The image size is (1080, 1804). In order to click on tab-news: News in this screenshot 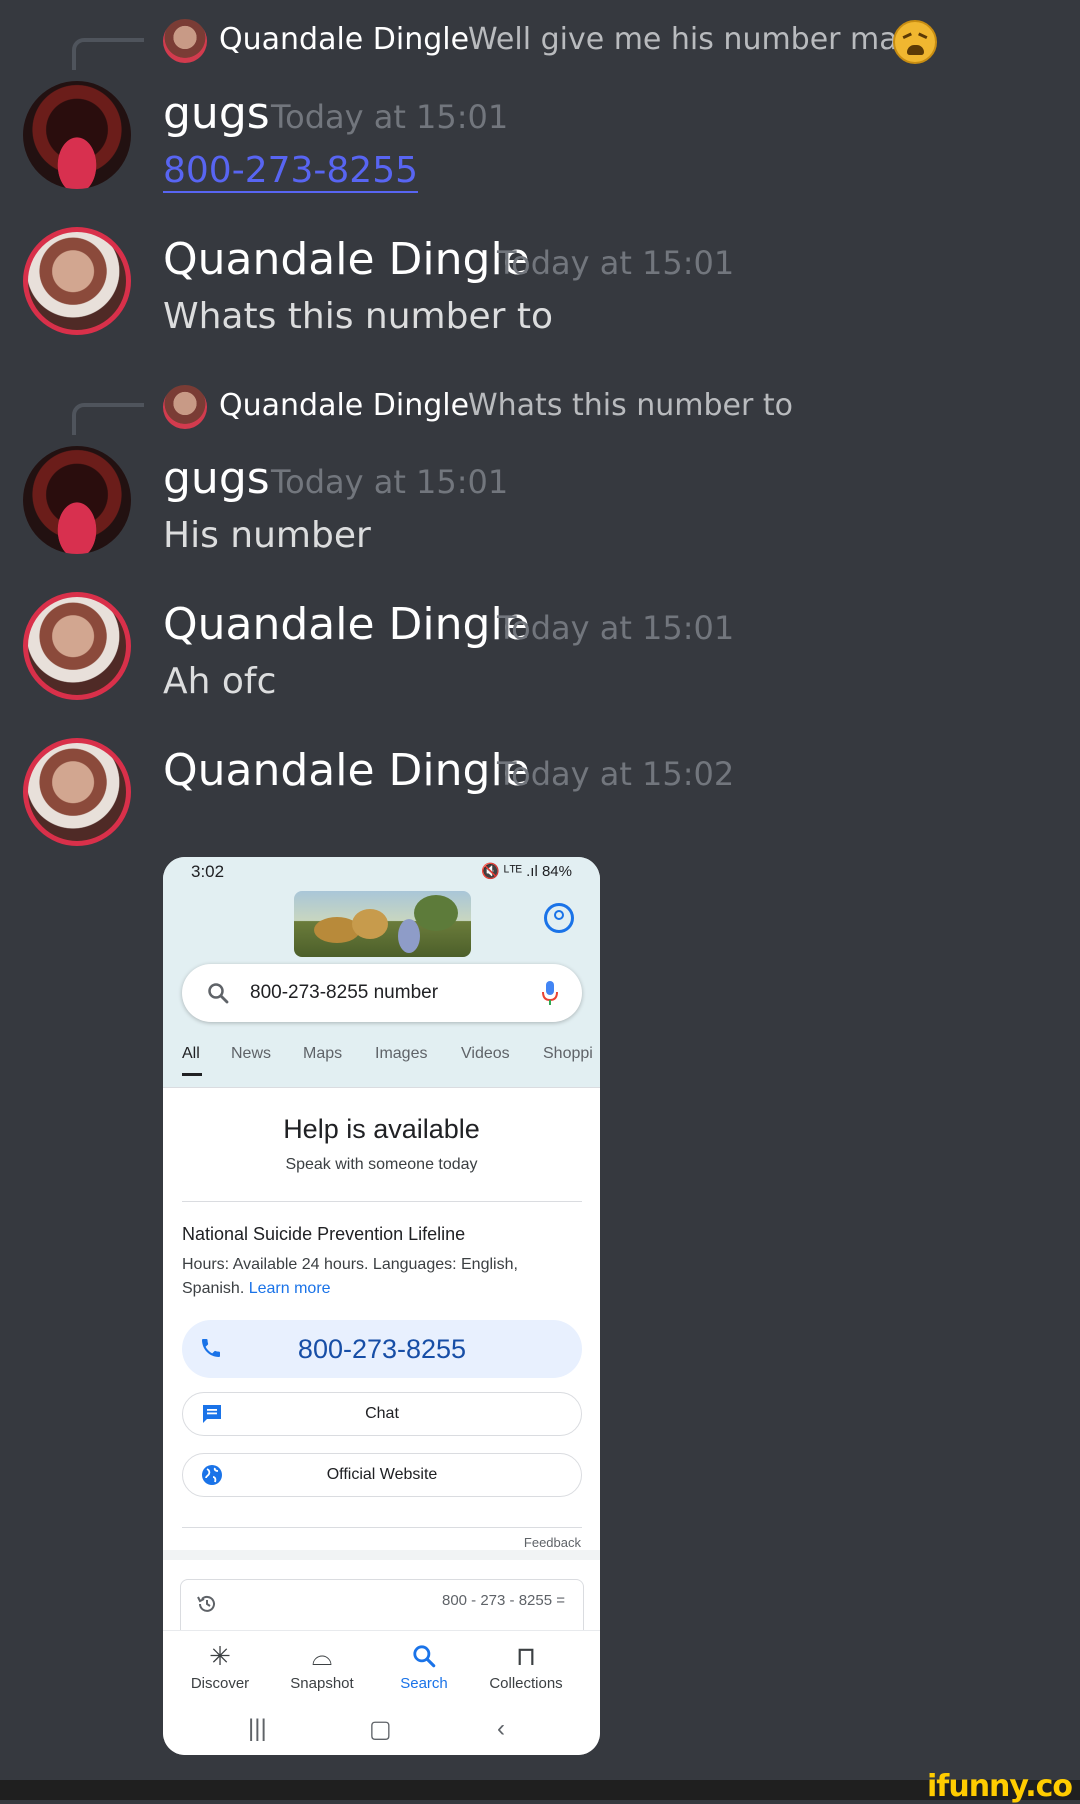, I will do `click(251, 1054)`.